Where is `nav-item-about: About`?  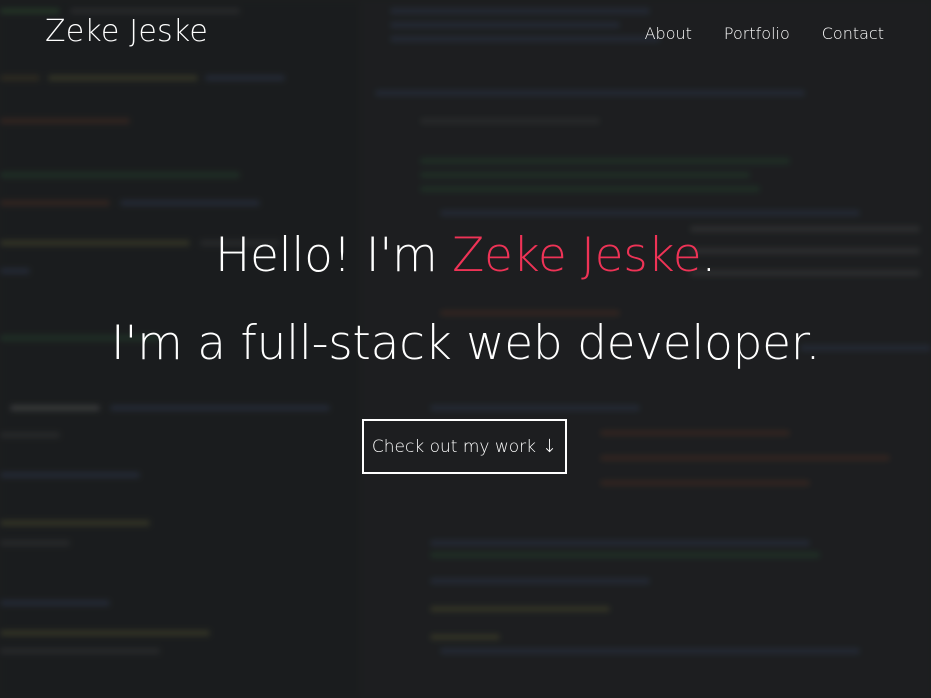
nav-item-about: About is located at coordinates (668, 33).